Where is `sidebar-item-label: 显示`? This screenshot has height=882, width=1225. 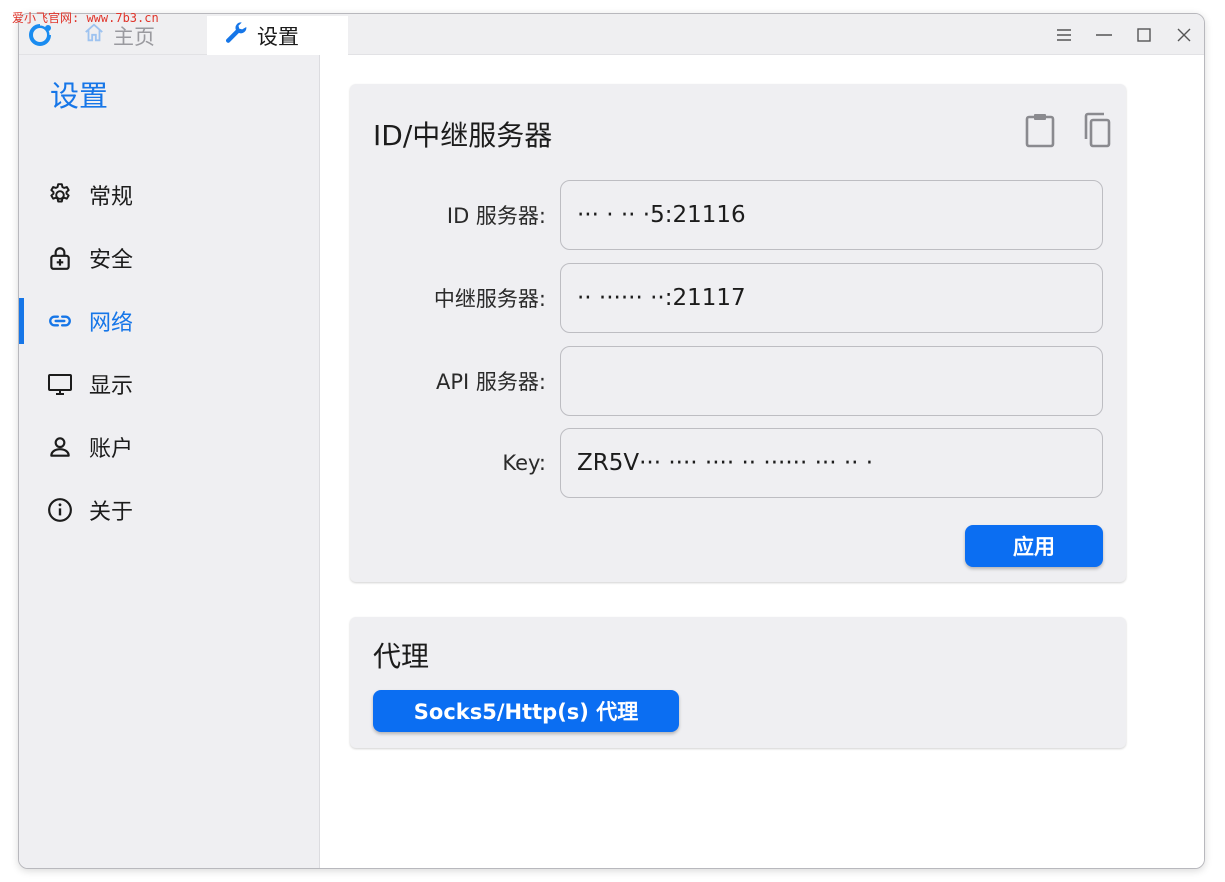 sidebar-item-label: 显示 is located at coordinates (111, 386).